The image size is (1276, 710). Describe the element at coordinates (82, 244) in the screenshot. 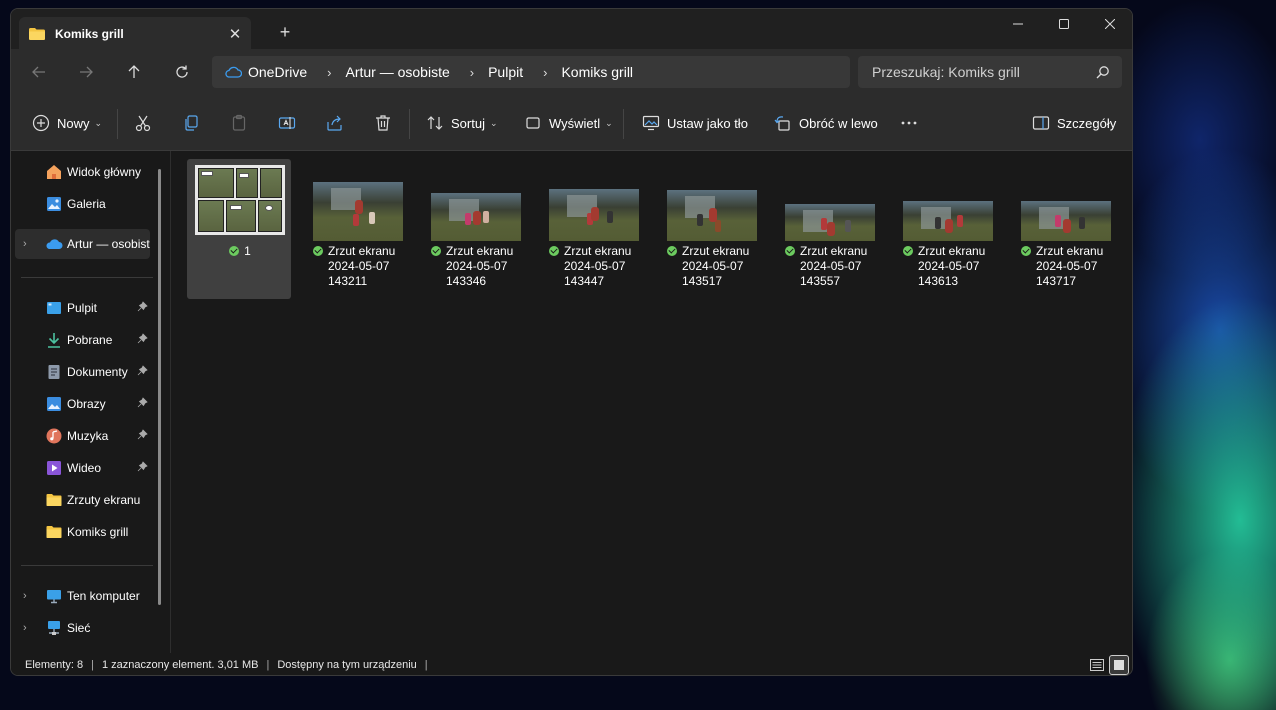

I see `sidebar-item-onedrive: › Artur — osobist` at that location.